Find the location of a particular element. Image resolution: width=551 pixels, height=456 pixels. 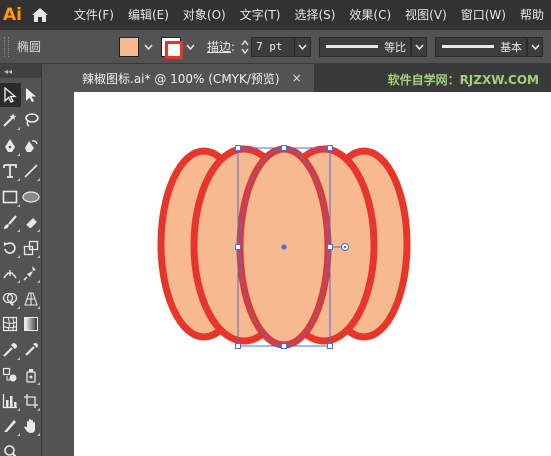

stroke-dropdown-icon is located at coordinates (190, 47).